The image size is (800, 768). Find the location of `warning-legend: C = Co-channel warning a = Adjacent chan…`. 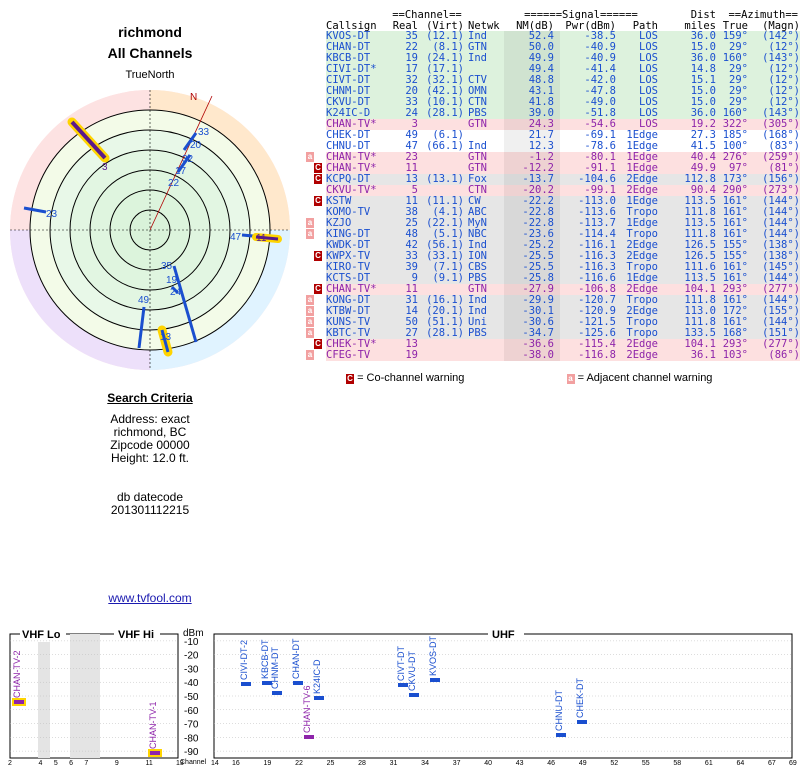

warning-legend: C = Co-channel warning a = Adjacent chan… is located at coordinates (529, 378).